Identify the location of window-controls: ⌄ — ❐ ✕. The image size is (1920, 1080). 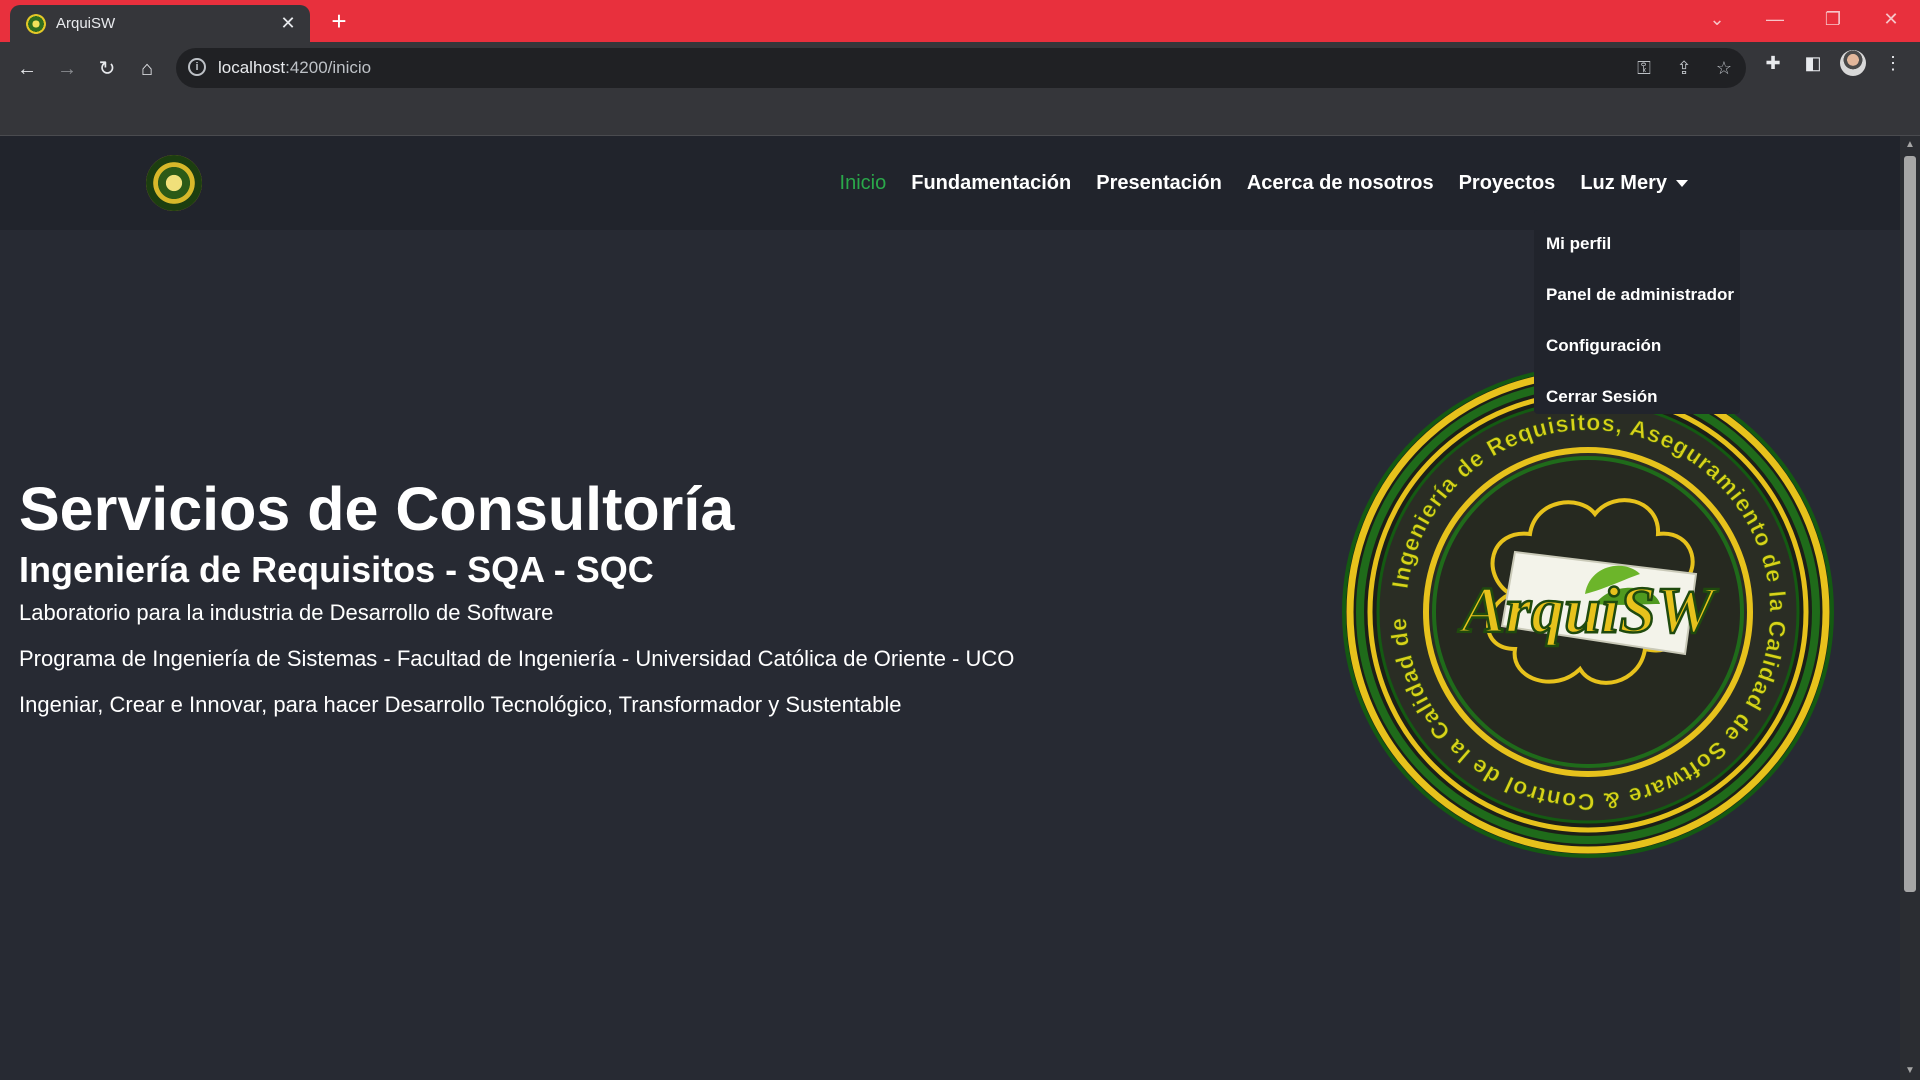
(1804, 21).